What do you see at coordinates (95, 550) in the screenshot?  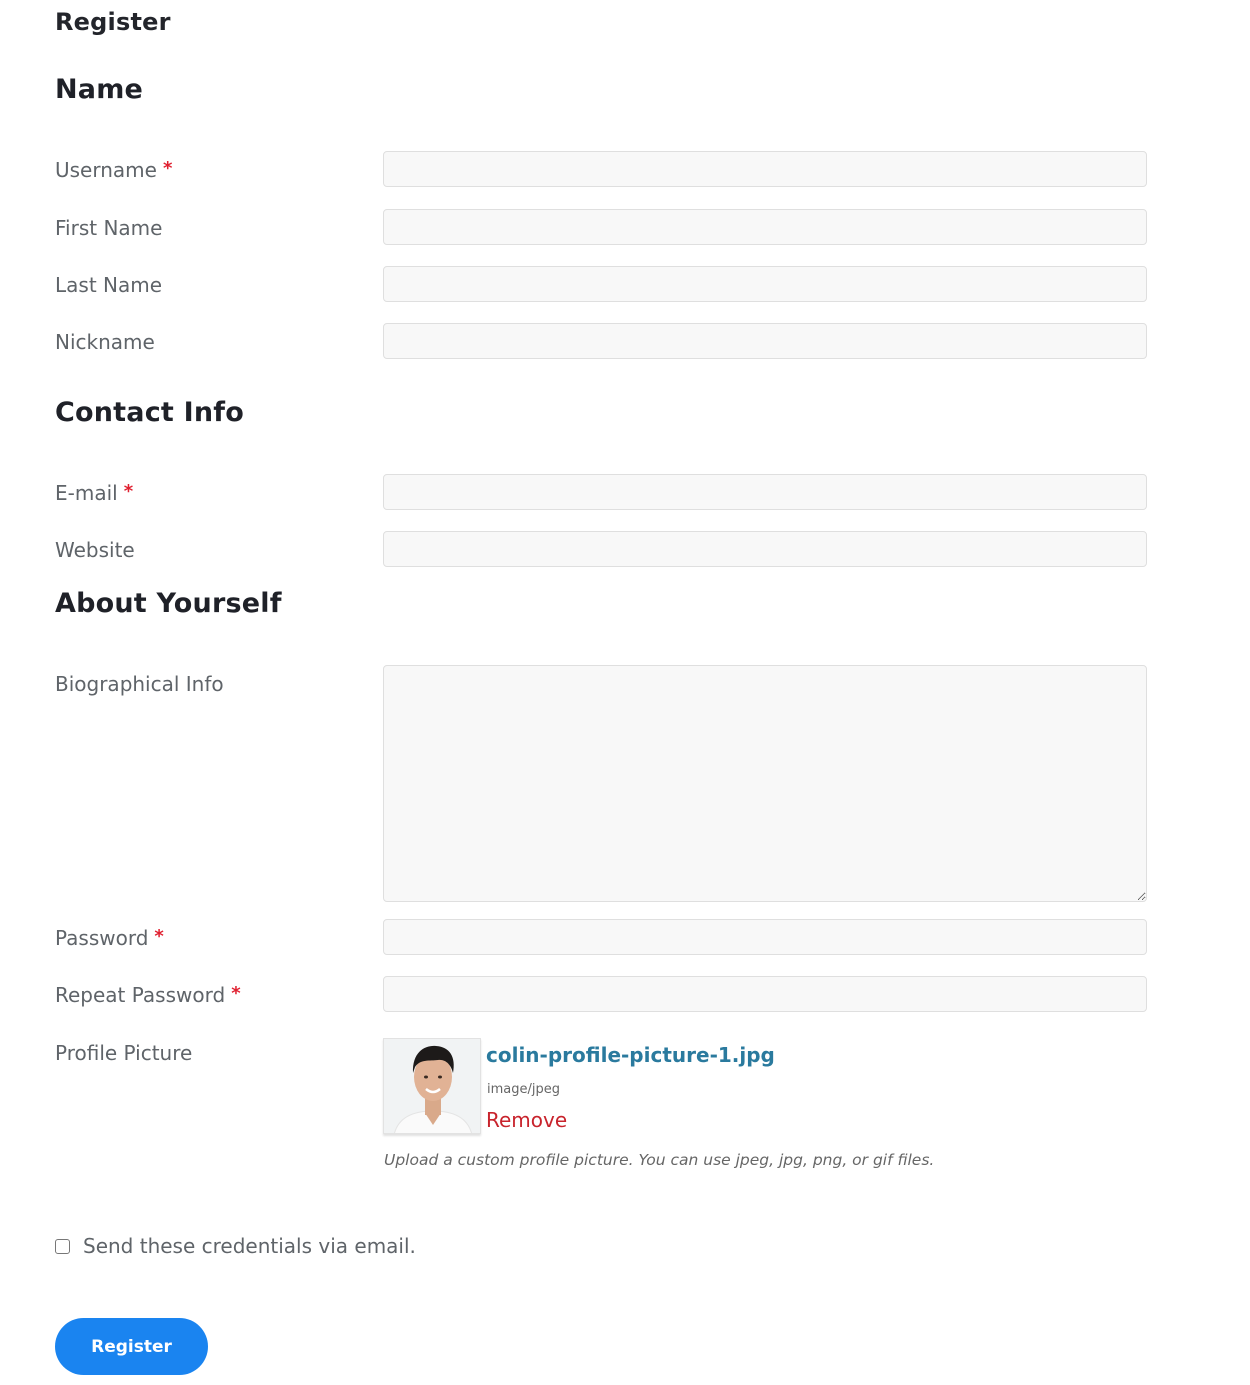 I see `website-label: Website` at bounding box center [95, 550].